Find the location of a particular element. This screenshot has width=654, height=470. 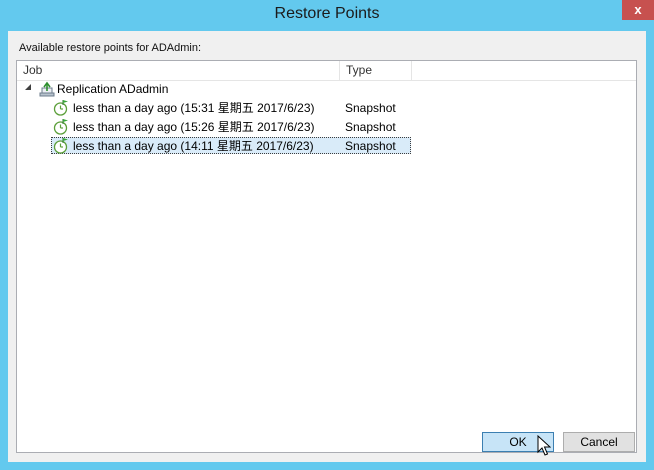

cancel-button: Cancel is located at coordinates (599, 442).